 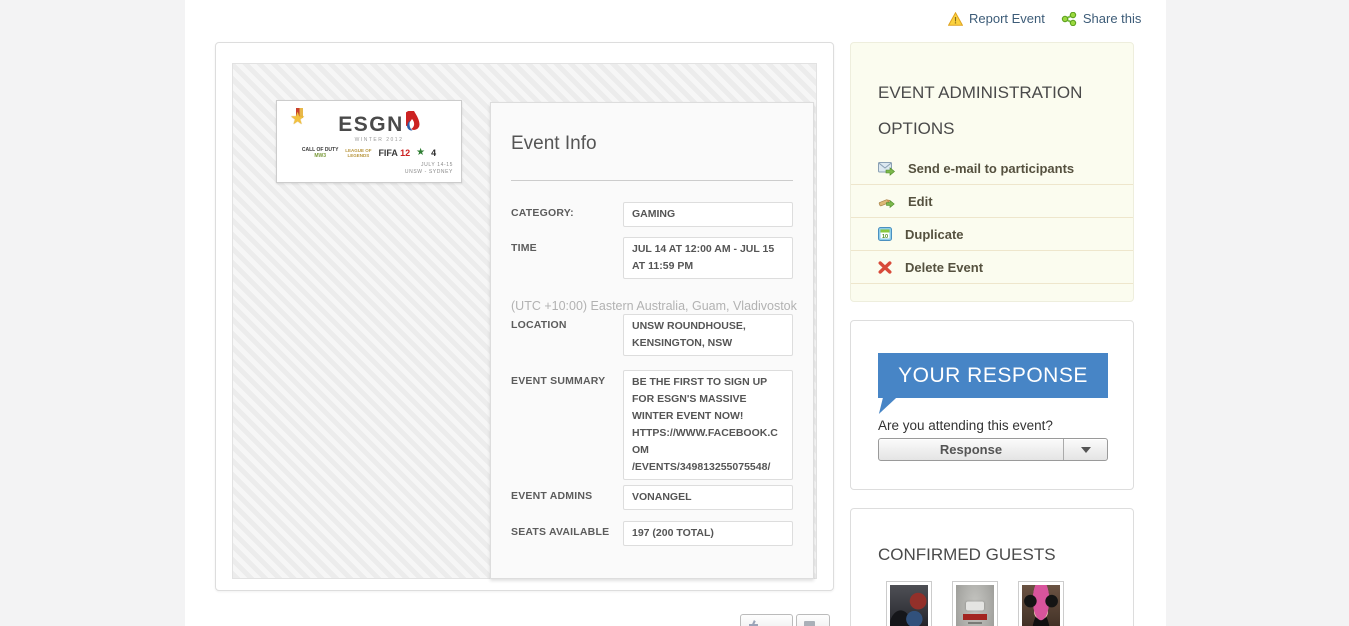 I want to click on banner-tail, so click(x=888, y=405).